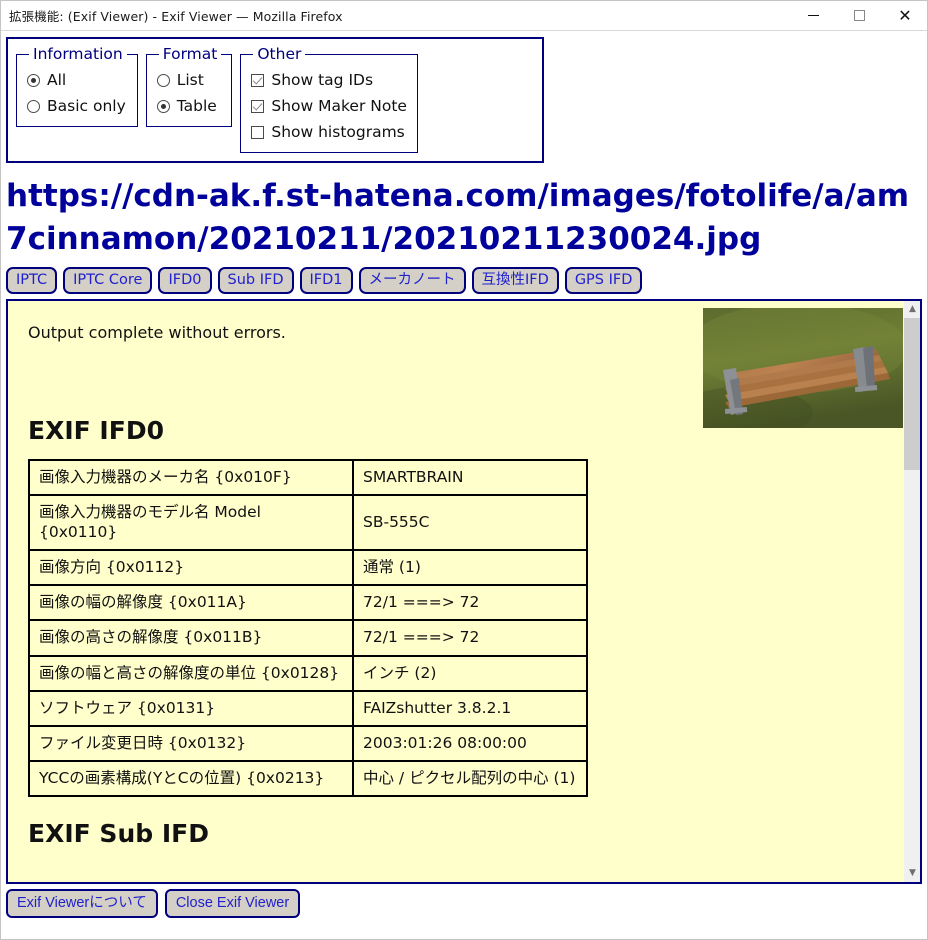 This screenshot has height=940, width=928. I want to click on table-row: 画像の幅の解像度 {0x011A} 72/1 ===> 72, so click(308, 603).